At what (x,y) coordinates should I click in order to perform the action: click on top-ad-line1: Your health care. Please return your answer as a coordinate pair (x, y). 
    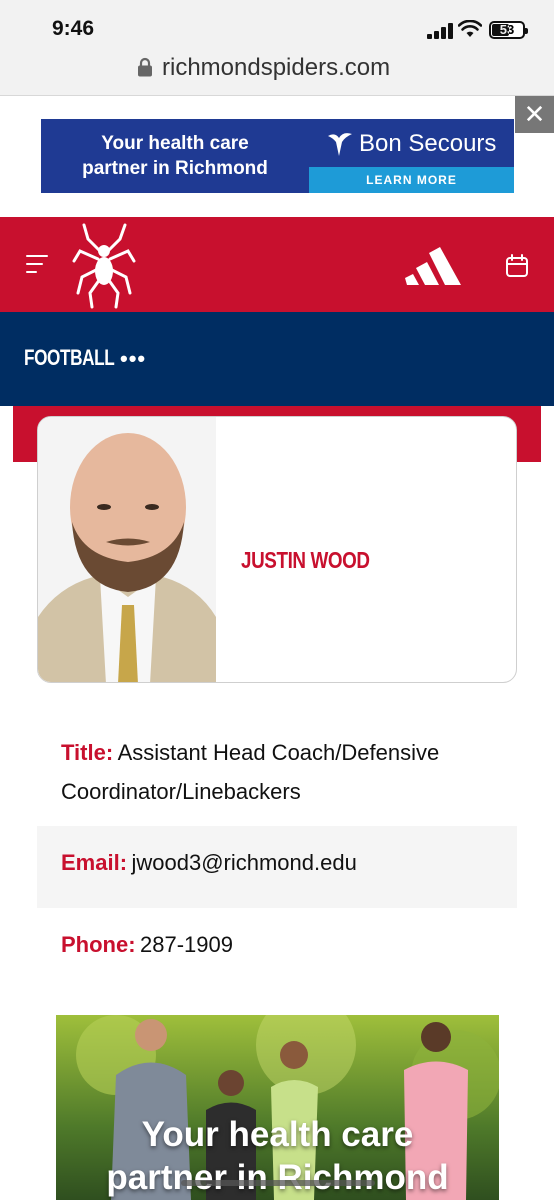
    Looking at the image, I should click on (175, 143).